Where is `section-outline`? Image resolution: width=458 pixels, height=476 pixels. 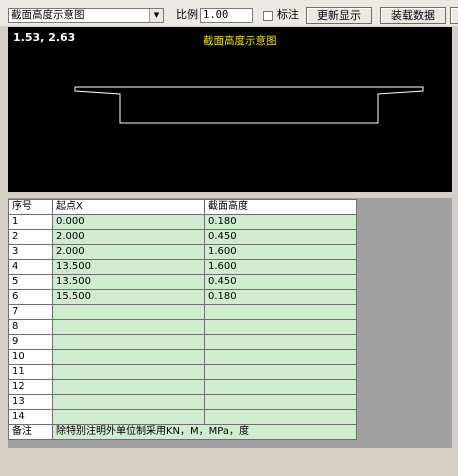 section-outline is located at coordinates (249, 105).